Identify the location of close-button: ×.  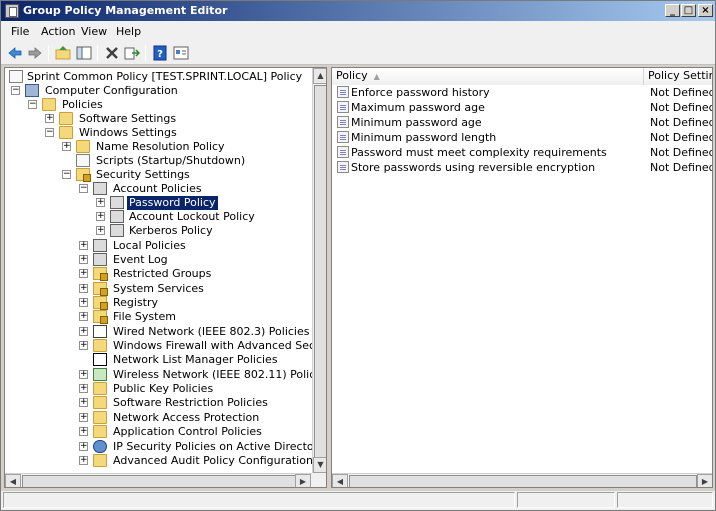
(705, 10).